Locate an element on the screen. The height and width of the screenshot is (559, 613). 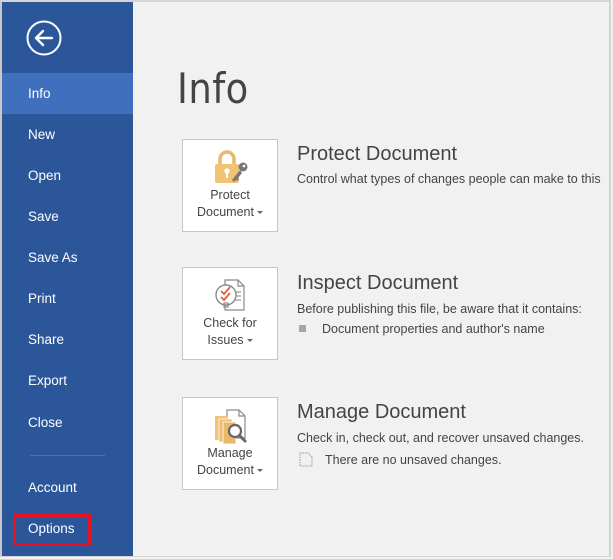
check-for-issues-button: Check for Issues is located at coordinates (230, 313).